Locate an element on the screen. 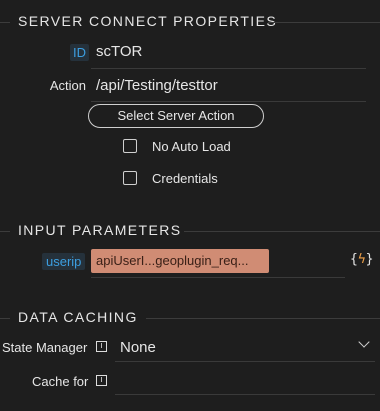 Image resolution: width=380 pixels, height=411 pixels. action-input: /api/Testing/testtor is located at coordinates (157, 85).